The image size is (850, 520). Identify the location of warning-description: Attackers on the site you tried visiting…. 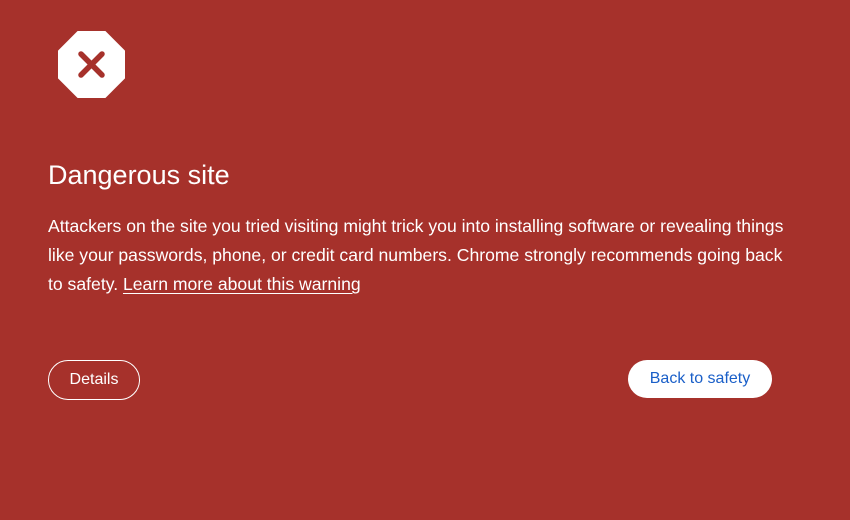
(418, 255).